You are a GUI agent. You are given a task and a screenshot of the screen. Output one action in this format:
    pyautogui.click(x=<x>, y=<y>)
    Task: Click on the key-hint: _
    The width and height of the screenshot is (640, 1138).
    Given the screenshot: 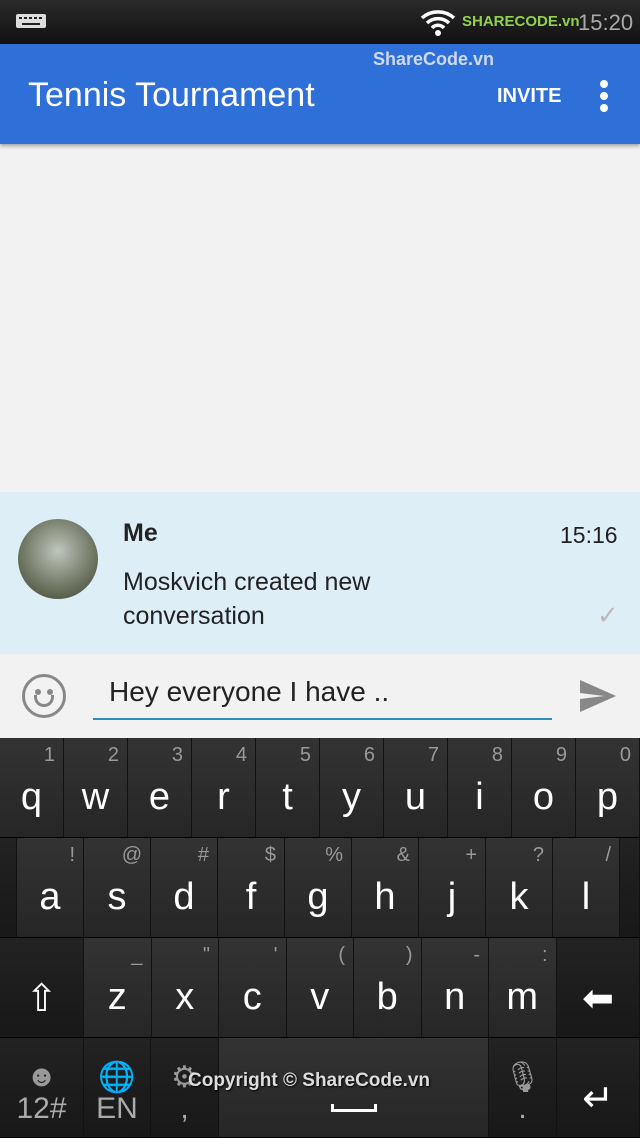 What is the action you would take?
    pyautogui.click(x=137, y=955)
    